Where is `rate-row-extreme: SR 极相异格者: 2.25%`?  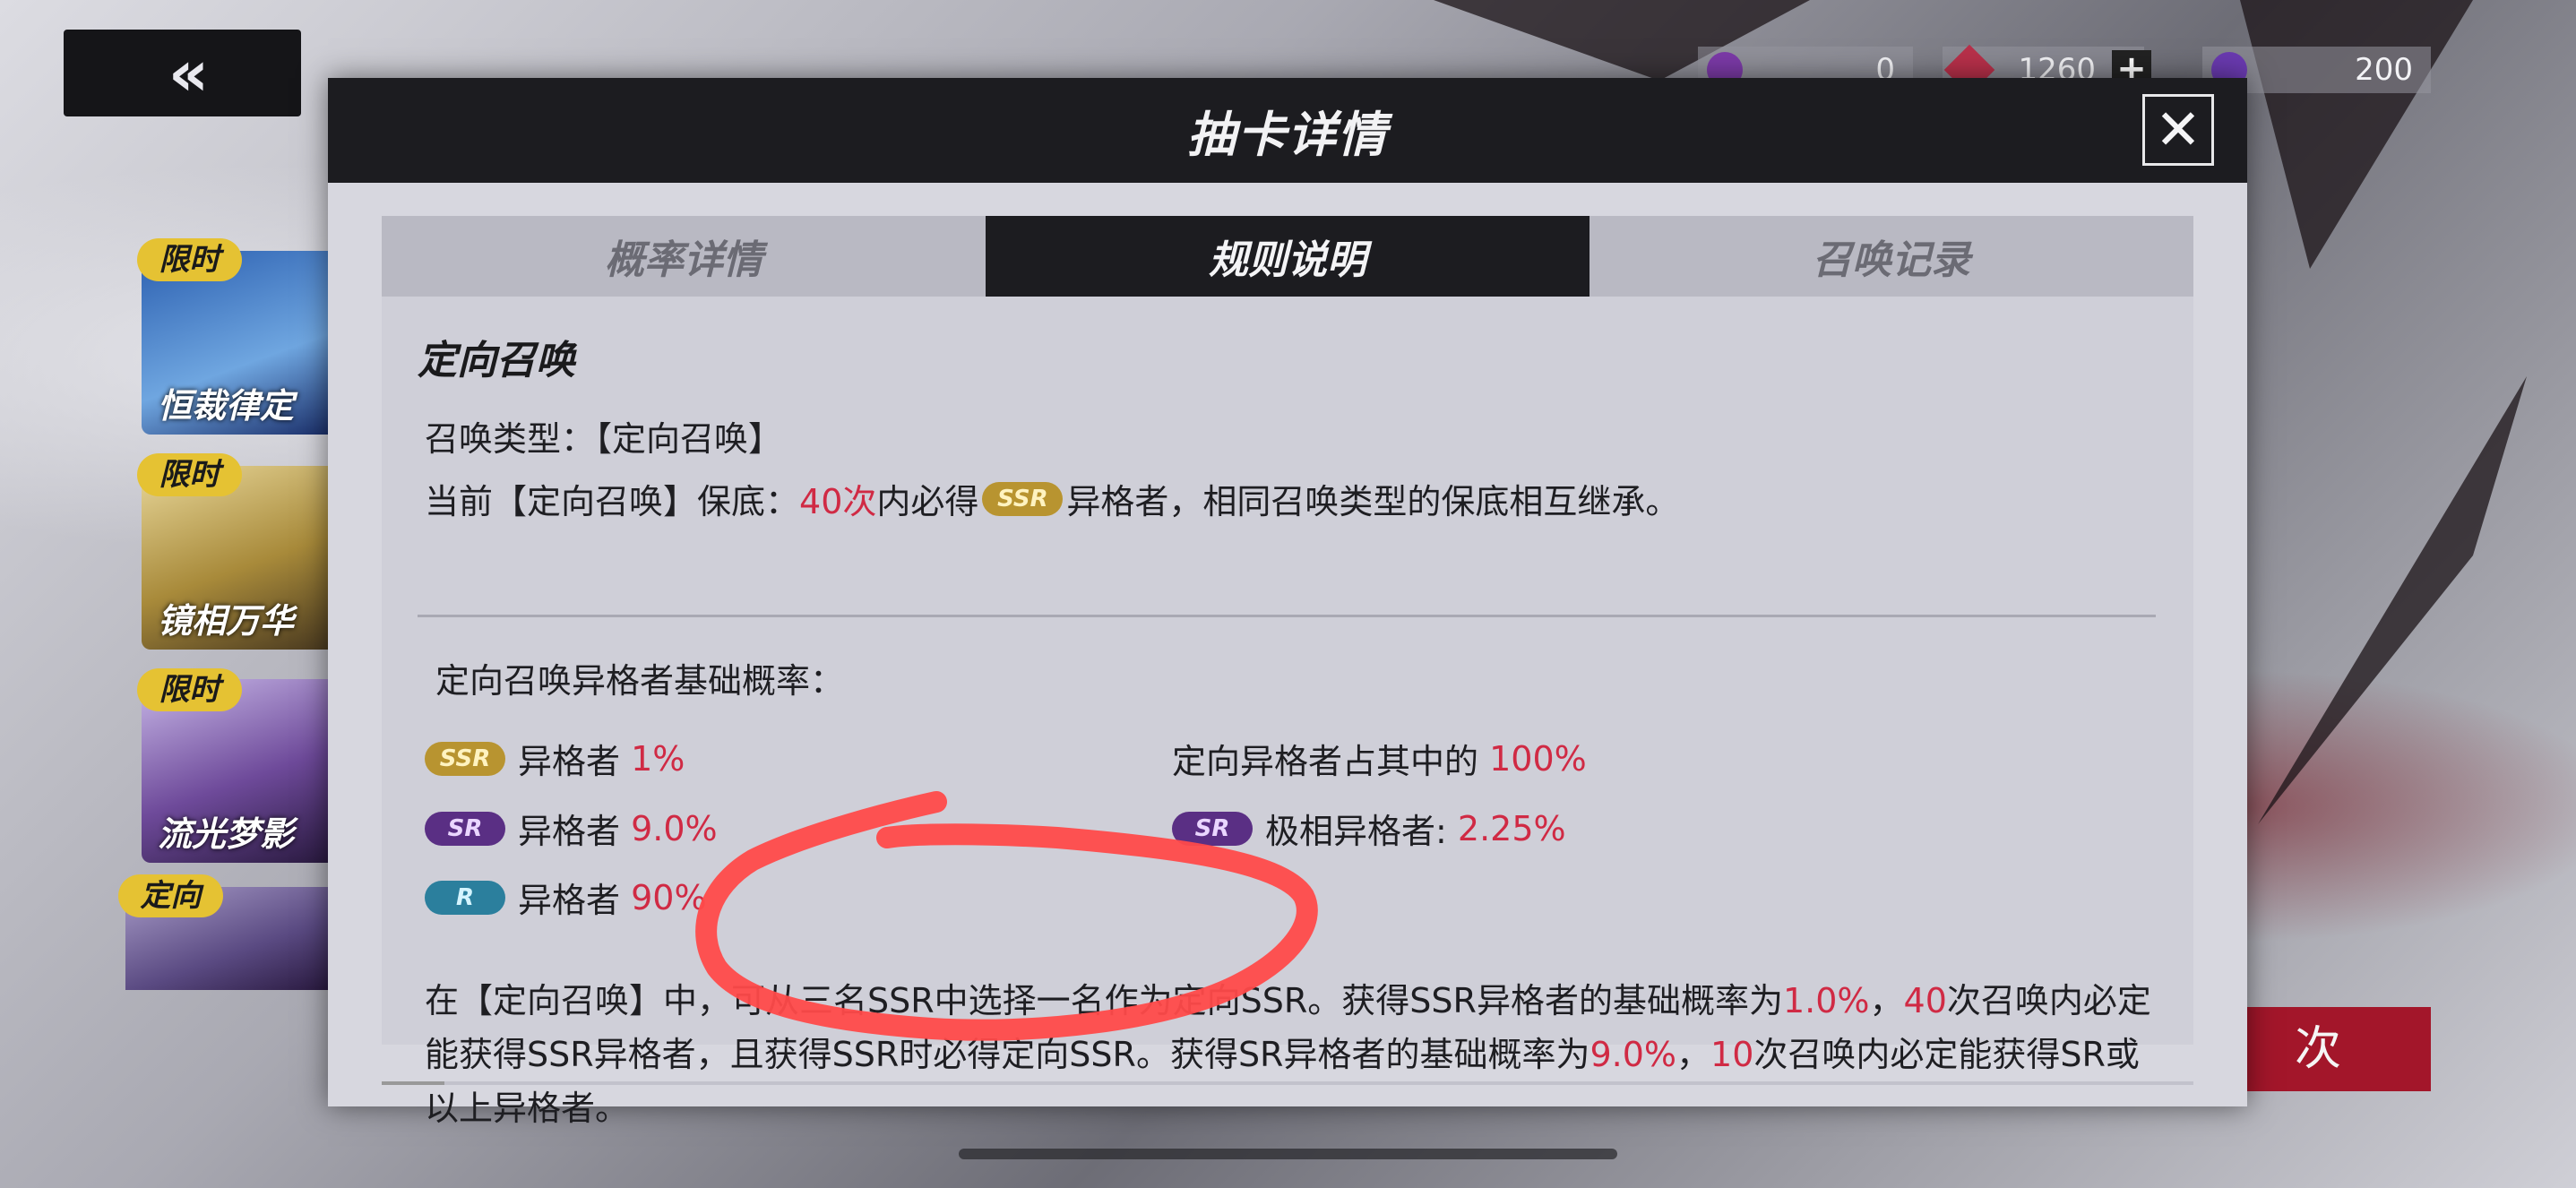
rate-row-extreme: SR 极相异格者: 2.25% is located at coordinates (1369, 828).